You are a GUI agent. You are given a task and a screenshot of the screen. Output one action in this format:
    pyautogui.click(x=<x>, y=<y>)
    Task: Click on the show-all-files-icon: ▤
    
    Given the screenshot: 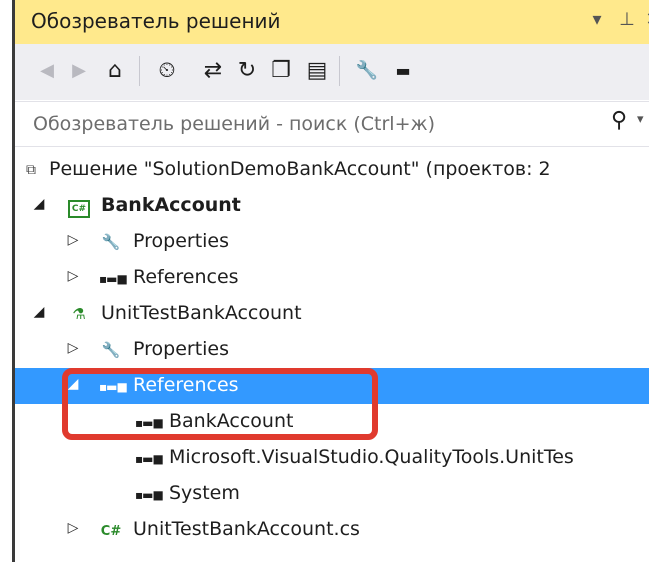 What is the action you would take?
    pyautogui.click(x=317, y=71)
    